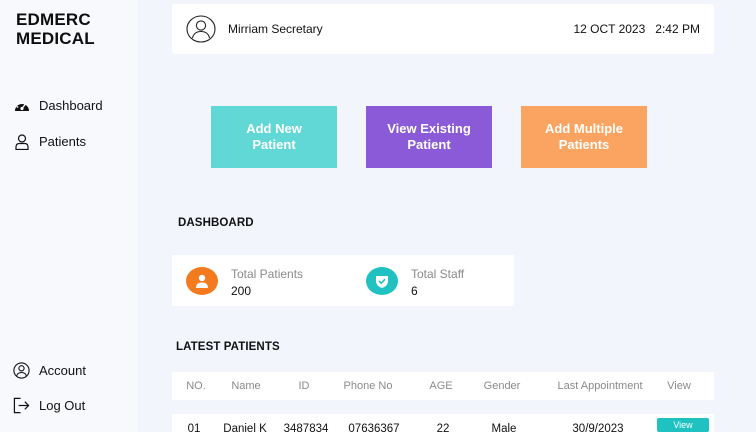 The width and height of the screenshot is (756, 432). Describe the element at coordinates (55, 38) in the screenshot. I see `brand-line-2: MEDICAL` at that location.